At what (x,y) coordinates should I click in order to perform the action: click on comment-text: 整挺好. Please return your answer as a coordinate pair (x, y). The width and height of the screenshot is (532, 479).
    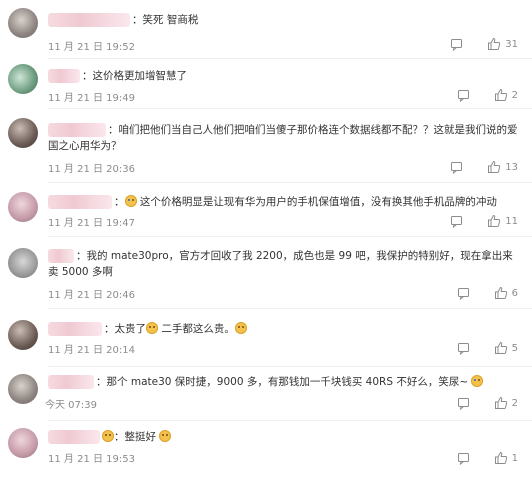
    Looking at the image, I should click on (140, 437).